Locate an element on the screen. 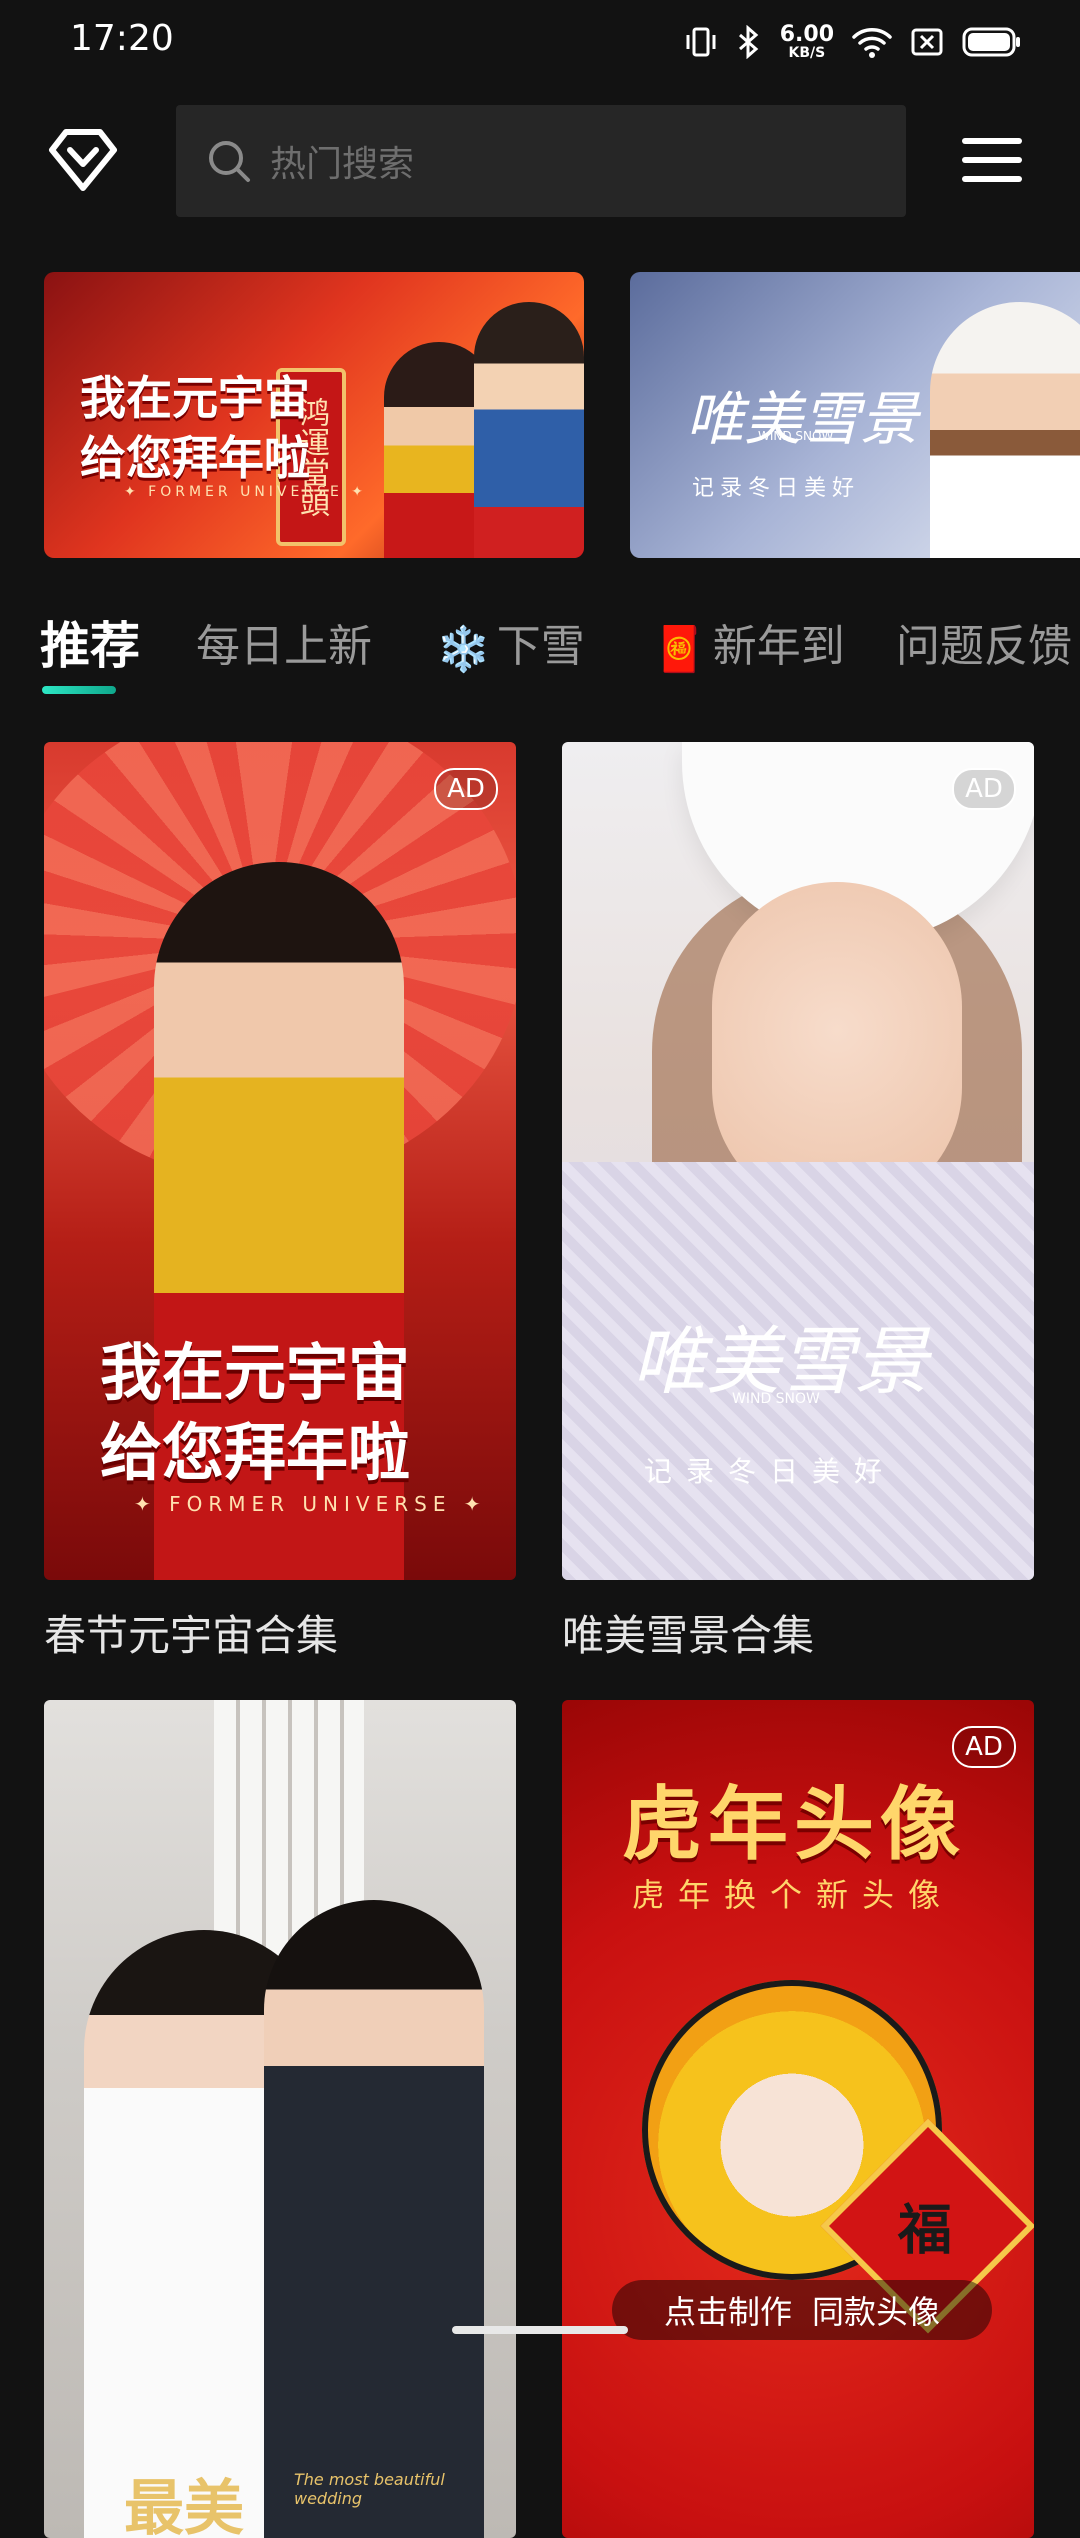  battery-icon is located at coordinates (992, 42).